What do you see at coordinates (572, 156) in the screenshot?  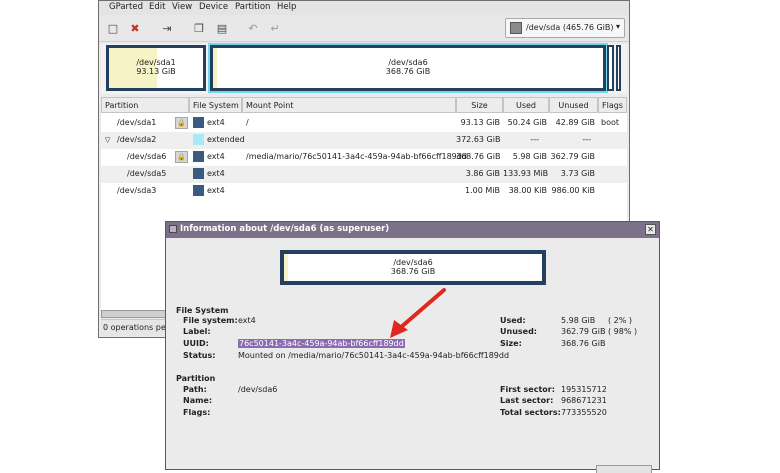 I see `cell-unused: 362.79 GiB` at bounding box center [572, 156].